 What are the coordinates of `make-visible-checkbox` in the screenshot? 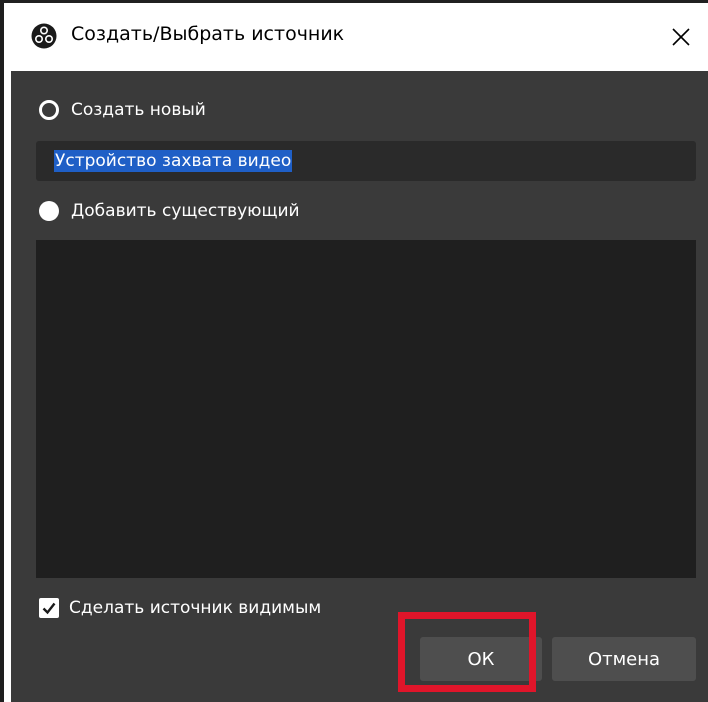 It's located at (49, 608).